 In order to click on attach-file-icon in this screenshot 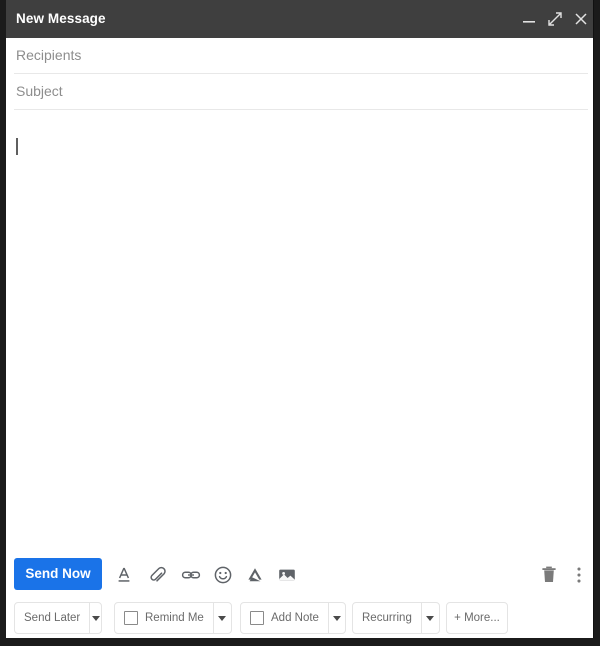, I will do `click(158, 575)`.